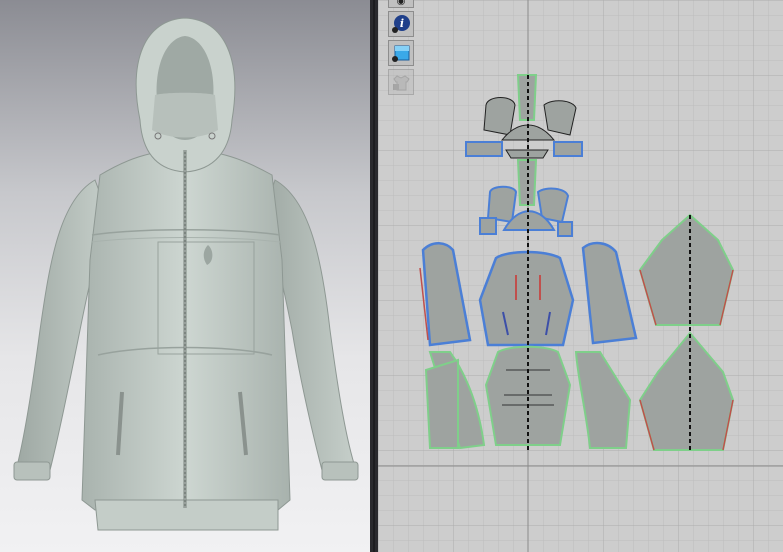  Describe the element at coordinates (686, 391) in the screenshot. I see `pattern-piece-back-lower` at that location.